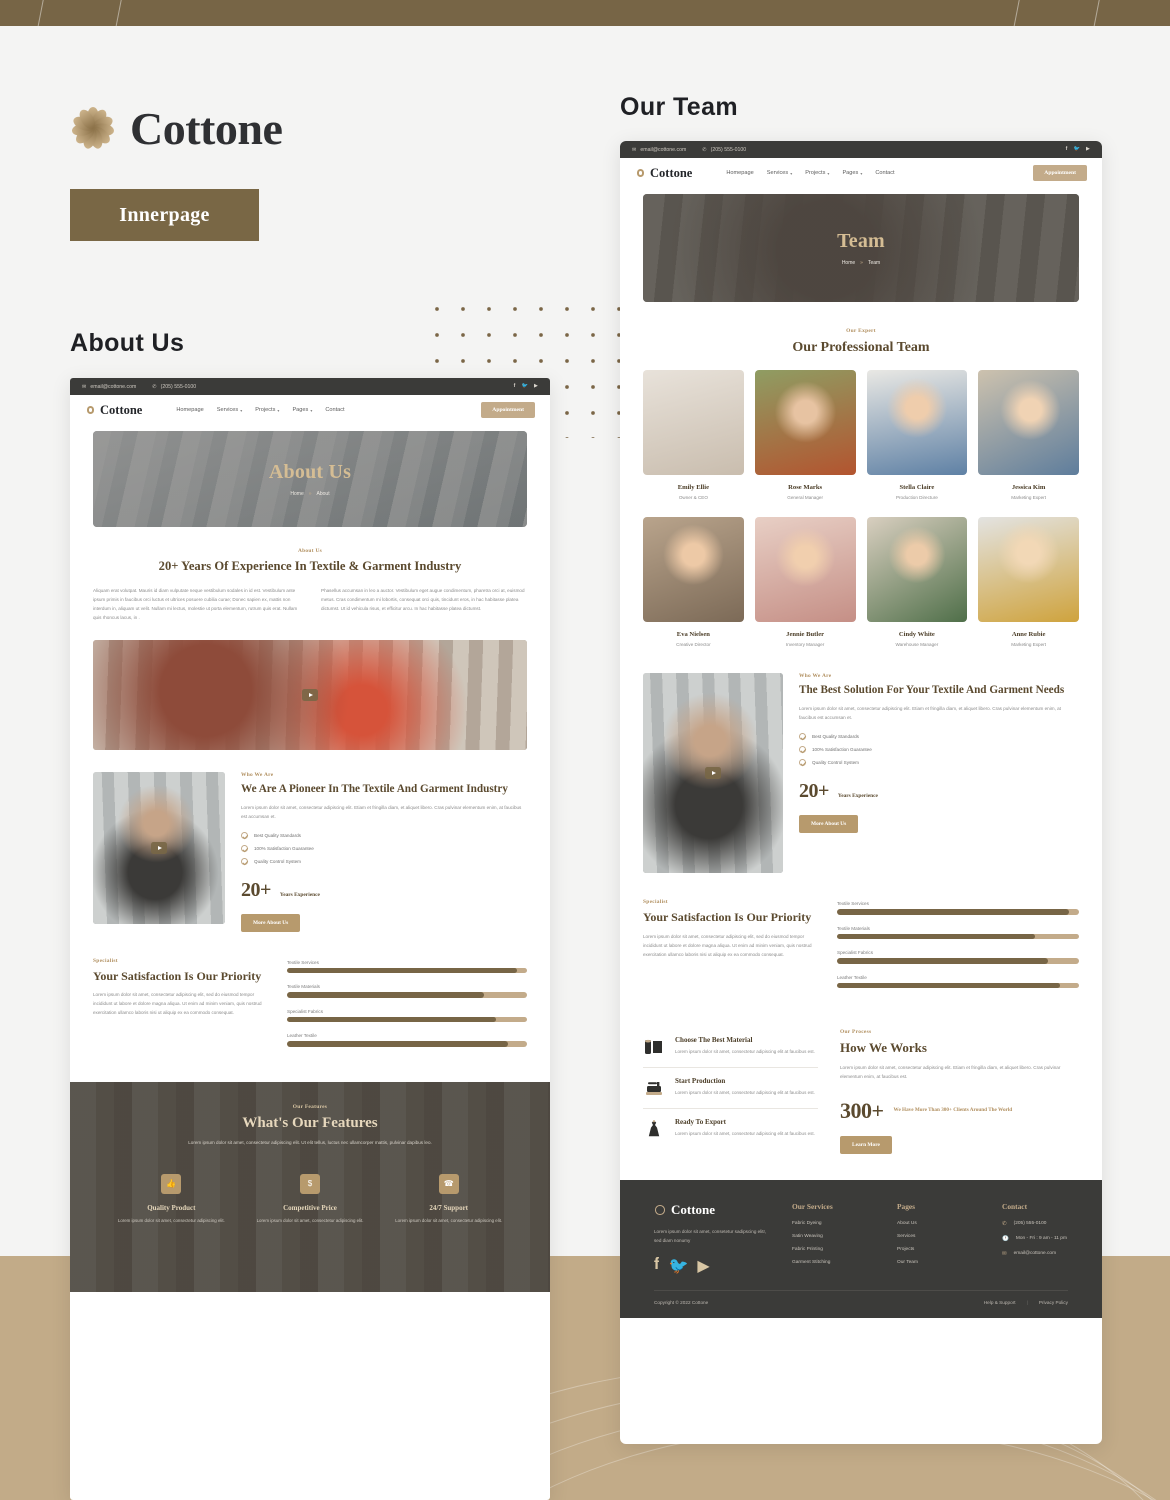 Image resolution: width=1170 pixels, height=1500 pixels. Describe the element at coordinates (278, 410) in the screenshot. I see `chevron-down-icon: ▾` at that location.